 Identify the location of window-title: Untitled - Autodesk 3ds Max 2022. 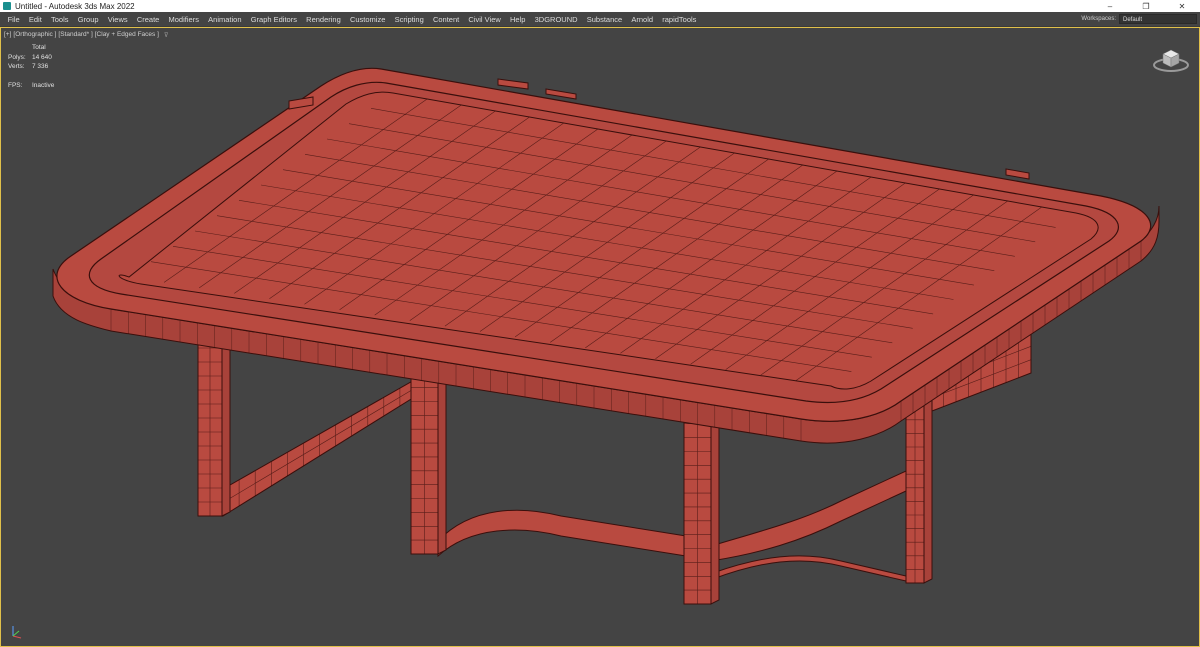
(75, 6).